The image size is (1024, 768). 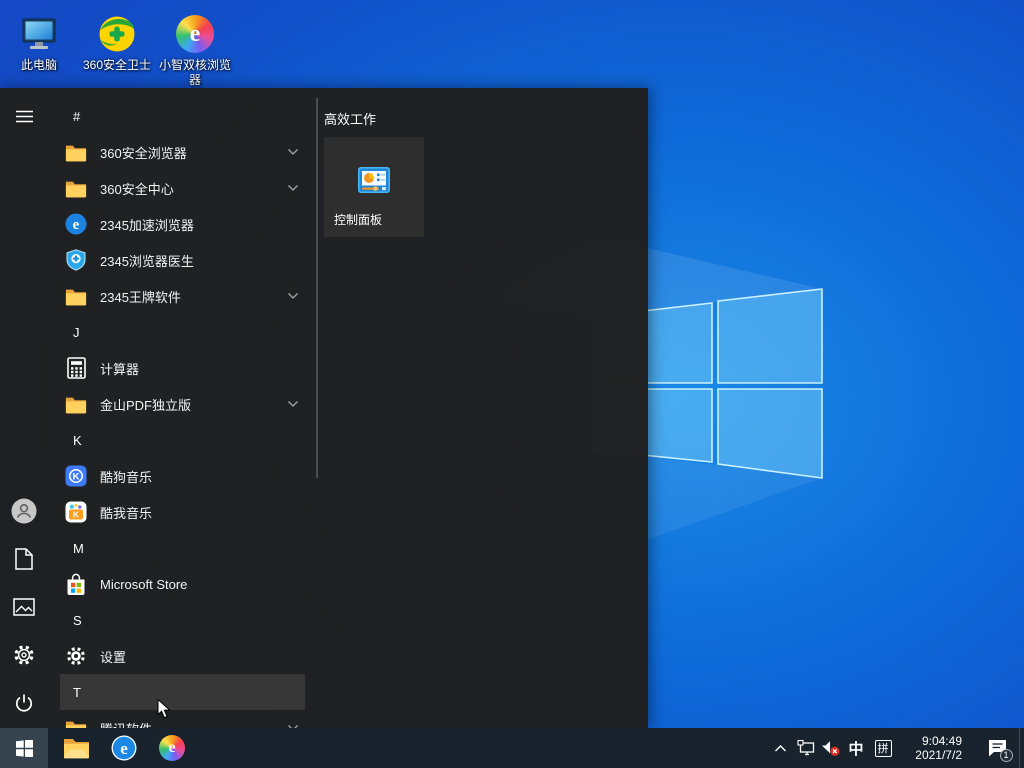 I want to click on this-pc-icon, so click(x=39, y=34).